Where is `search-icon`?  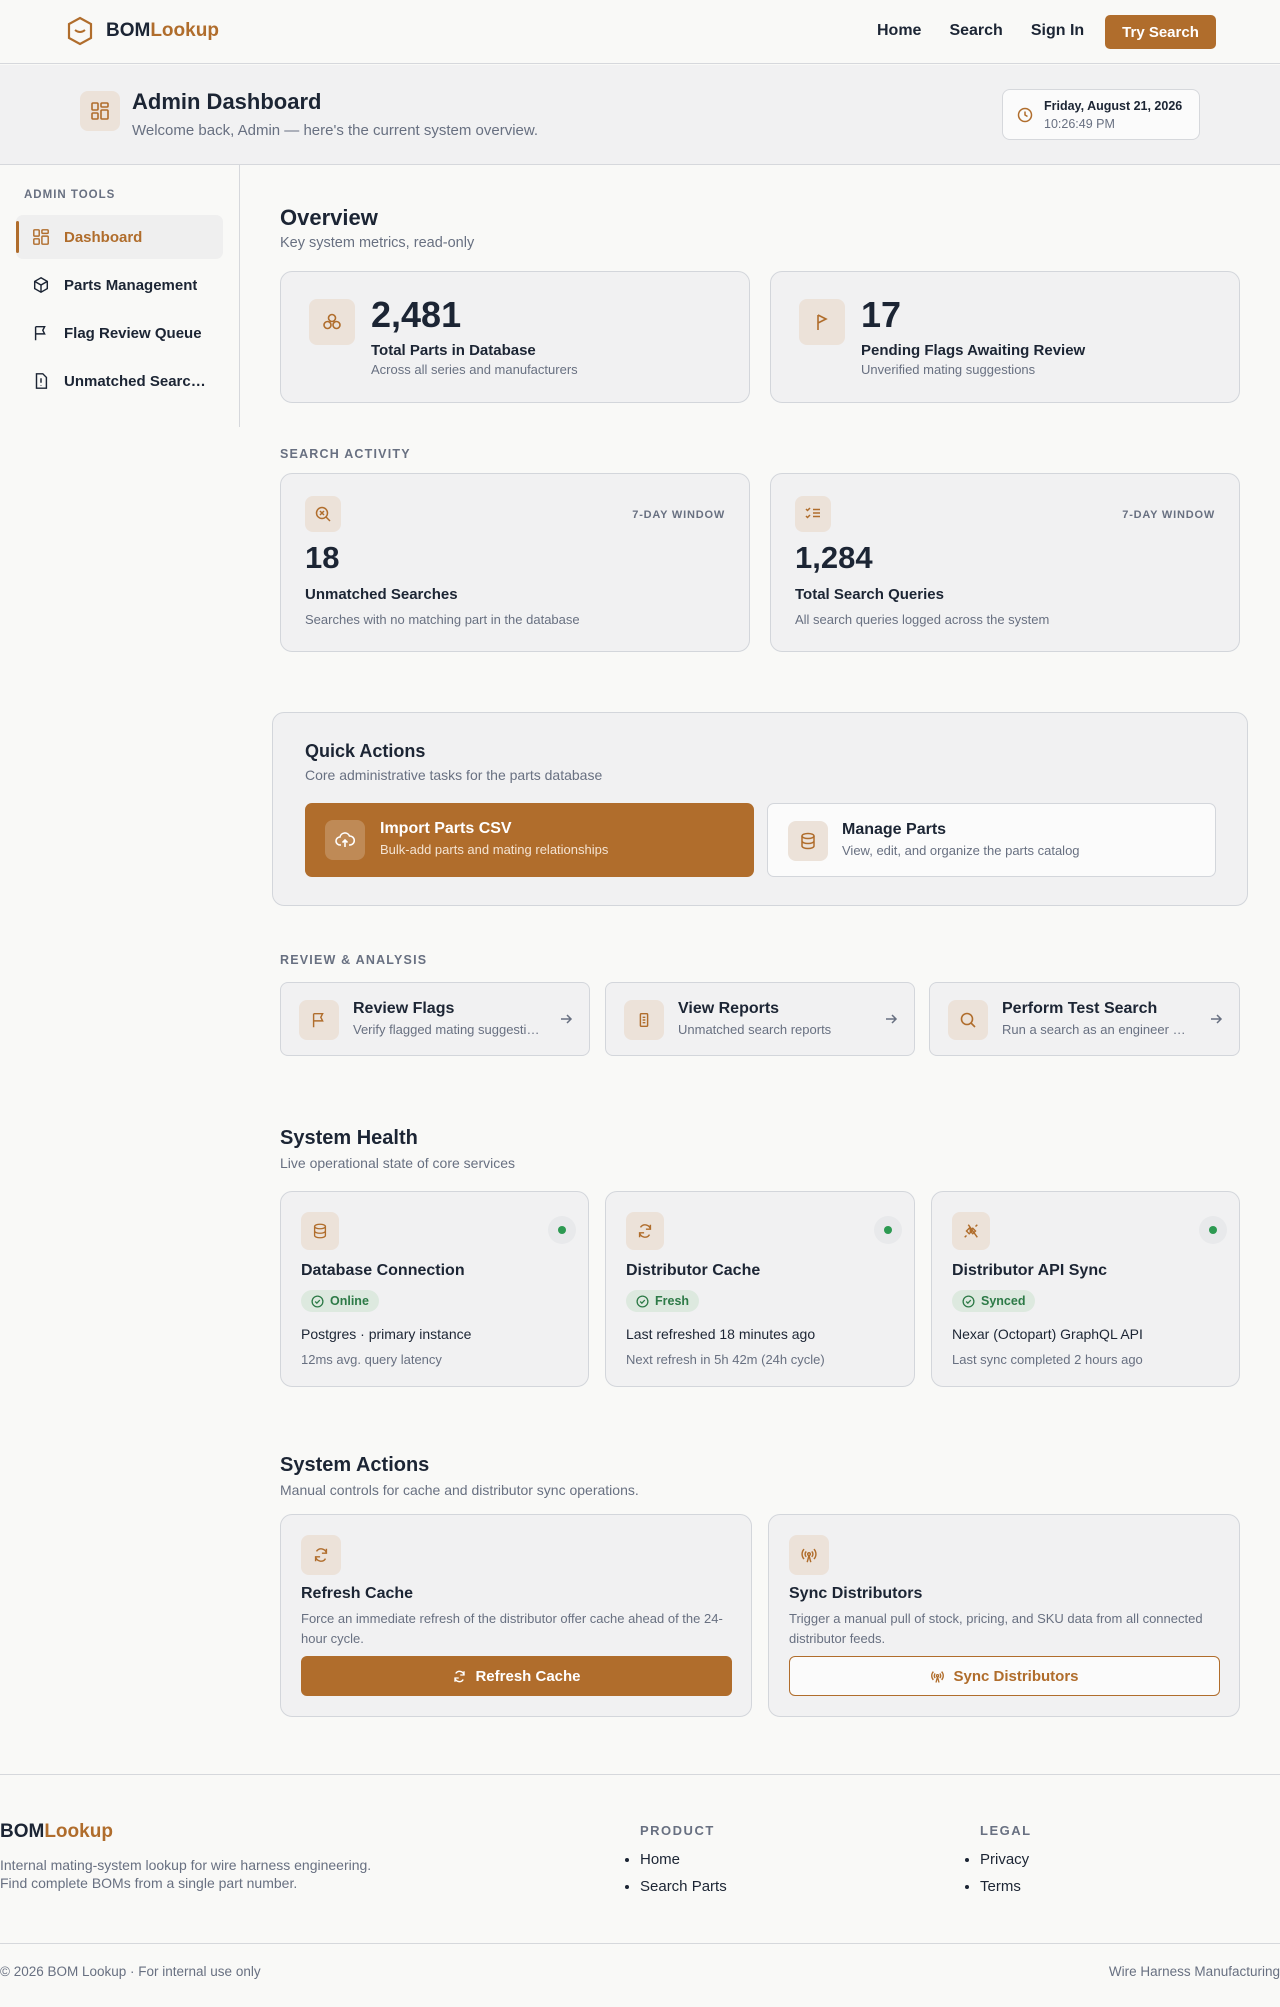
search-icon is located at coordinates (968, 1020).